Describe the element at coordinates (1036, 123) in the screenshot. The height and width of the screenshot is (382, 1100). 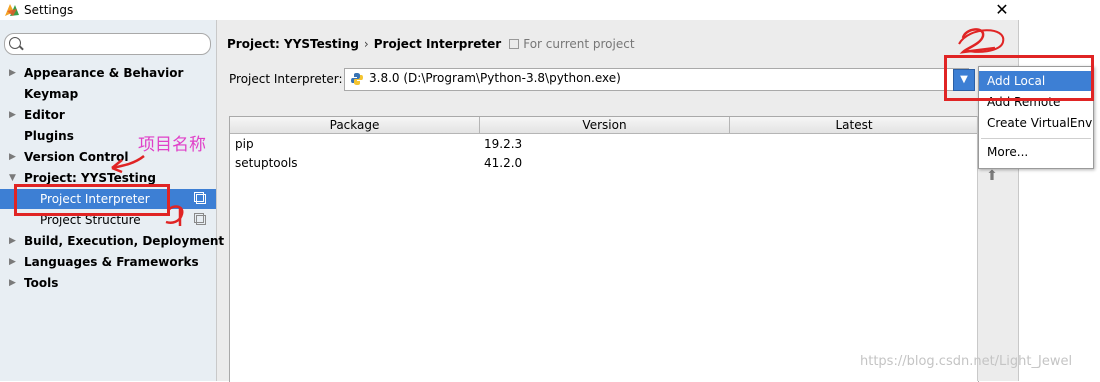
I see `menu-item-create-virtualenv: Create VirtualEnv` at that location.